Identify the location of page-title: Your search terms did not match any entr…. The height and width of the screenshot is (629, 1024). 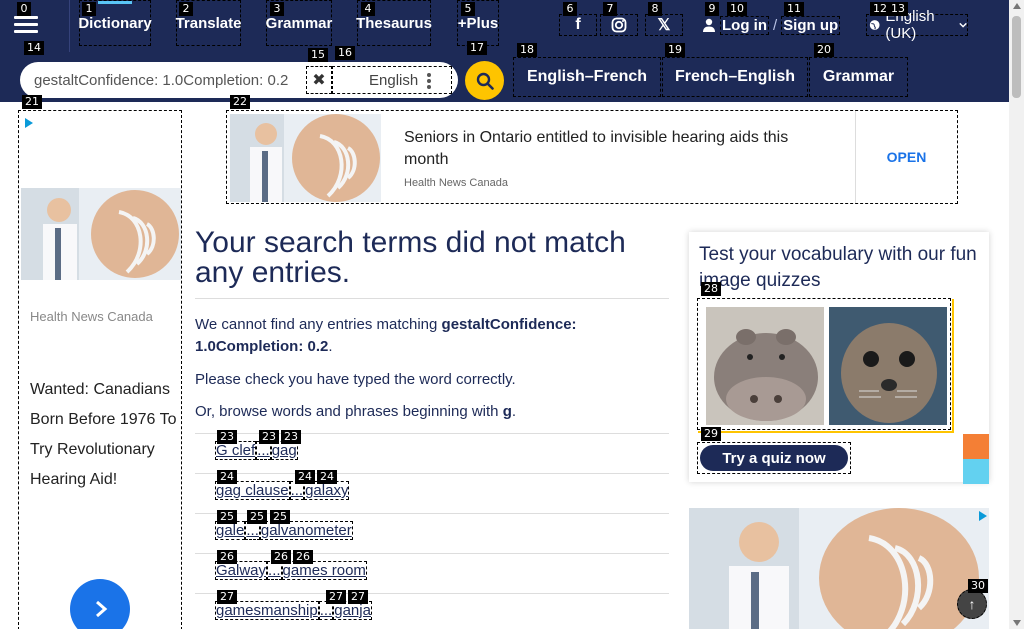
(432, 263).